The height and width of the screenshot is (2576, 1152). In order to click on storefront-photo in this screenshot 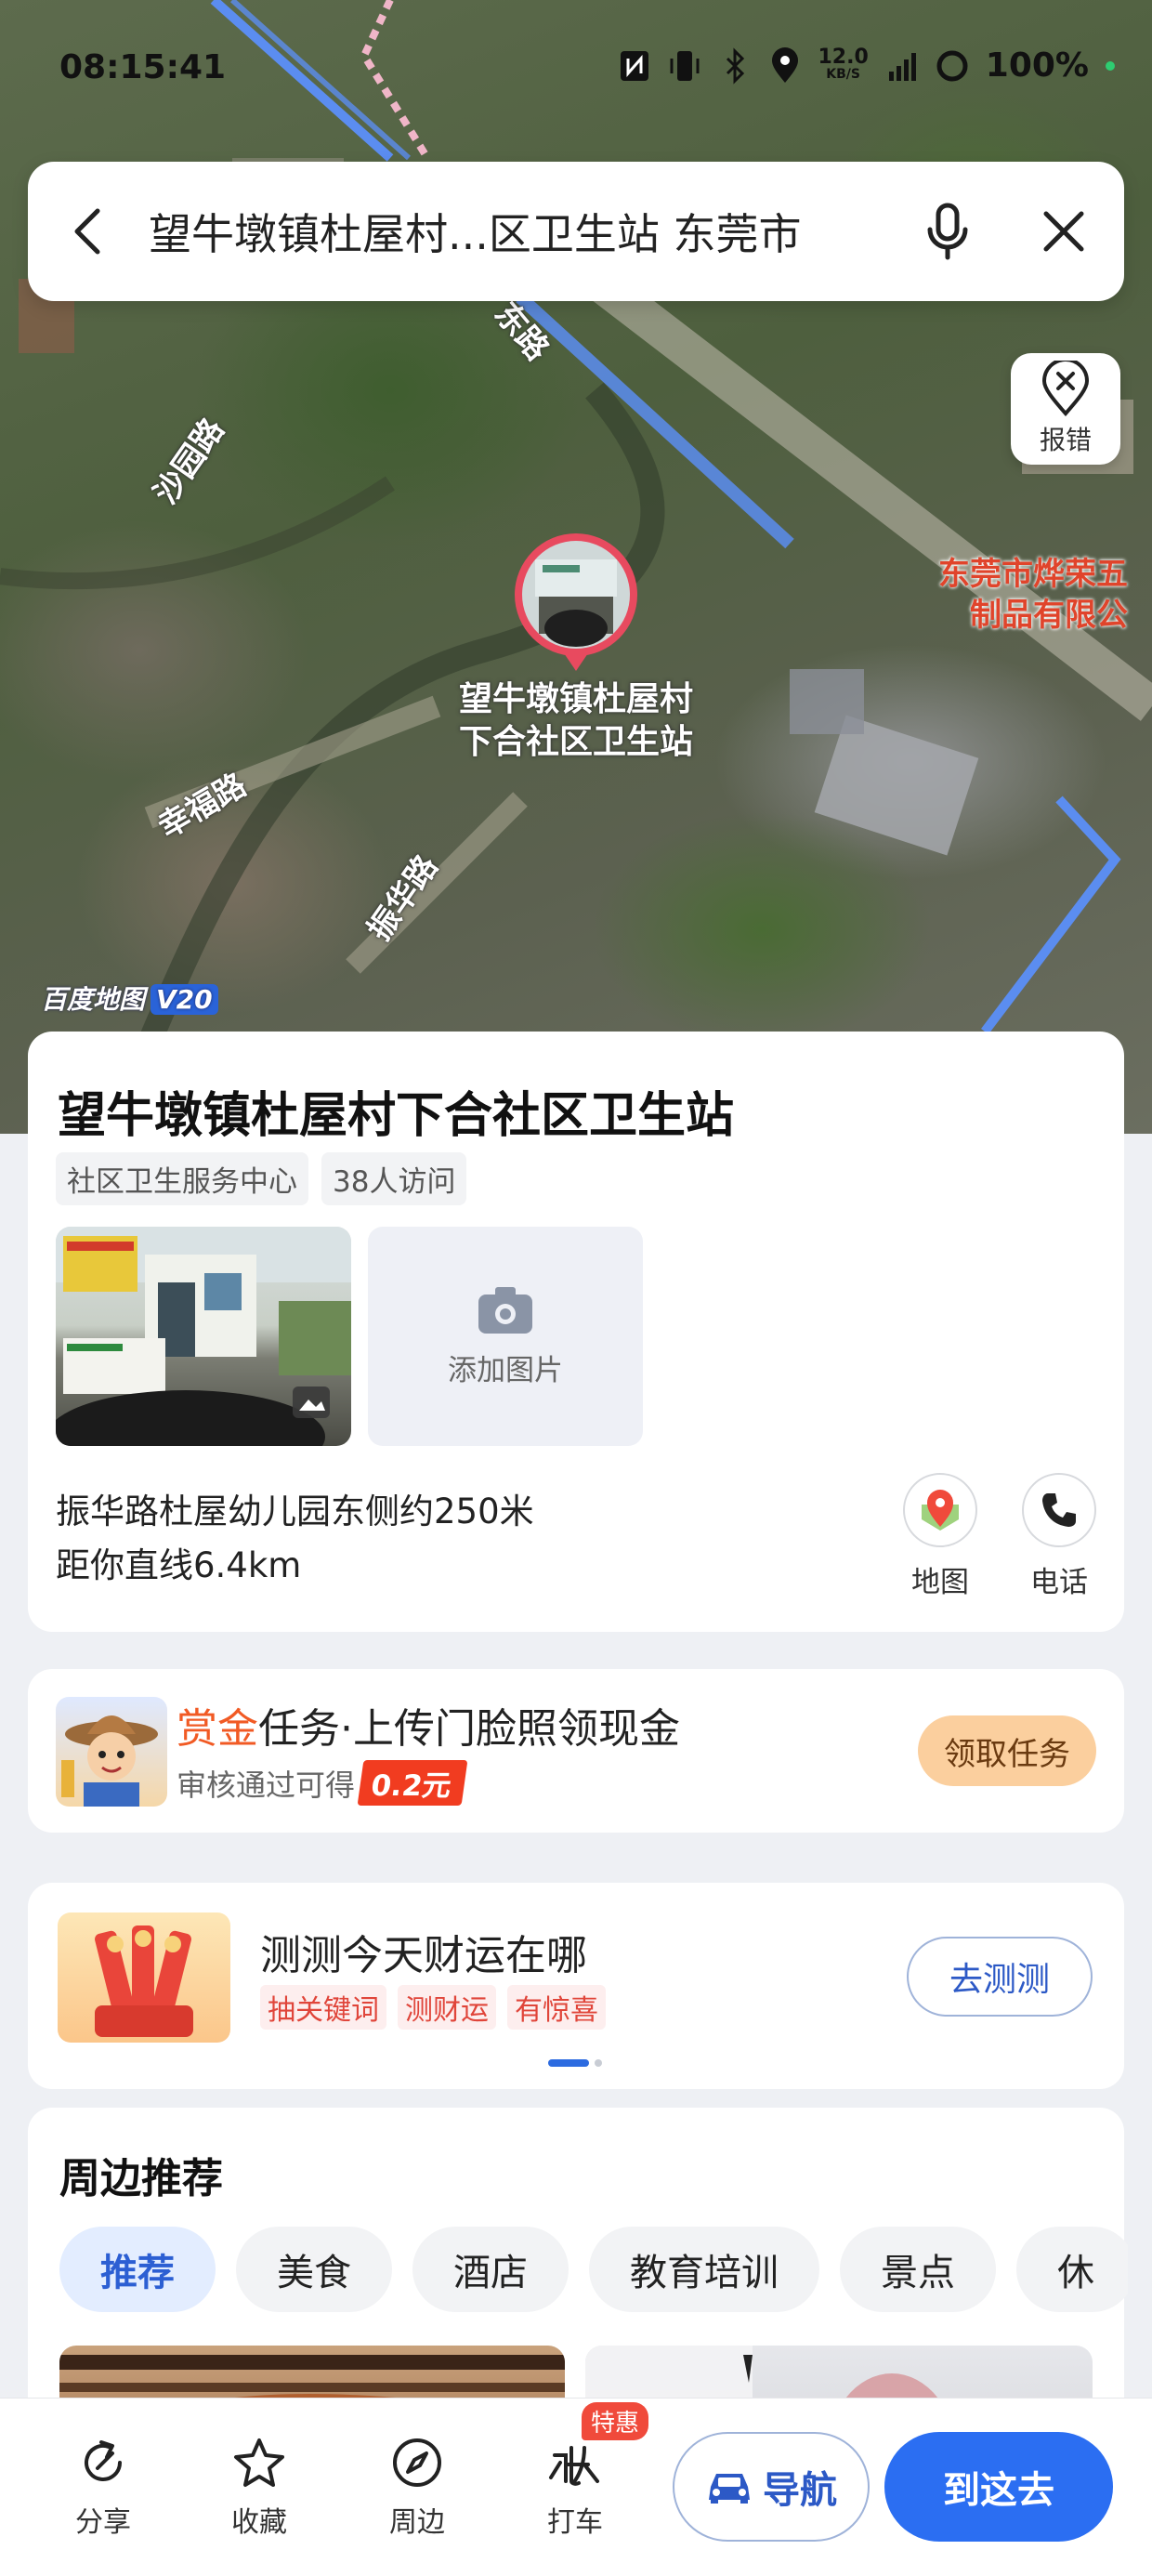, I will do `click(203, 1336)`.